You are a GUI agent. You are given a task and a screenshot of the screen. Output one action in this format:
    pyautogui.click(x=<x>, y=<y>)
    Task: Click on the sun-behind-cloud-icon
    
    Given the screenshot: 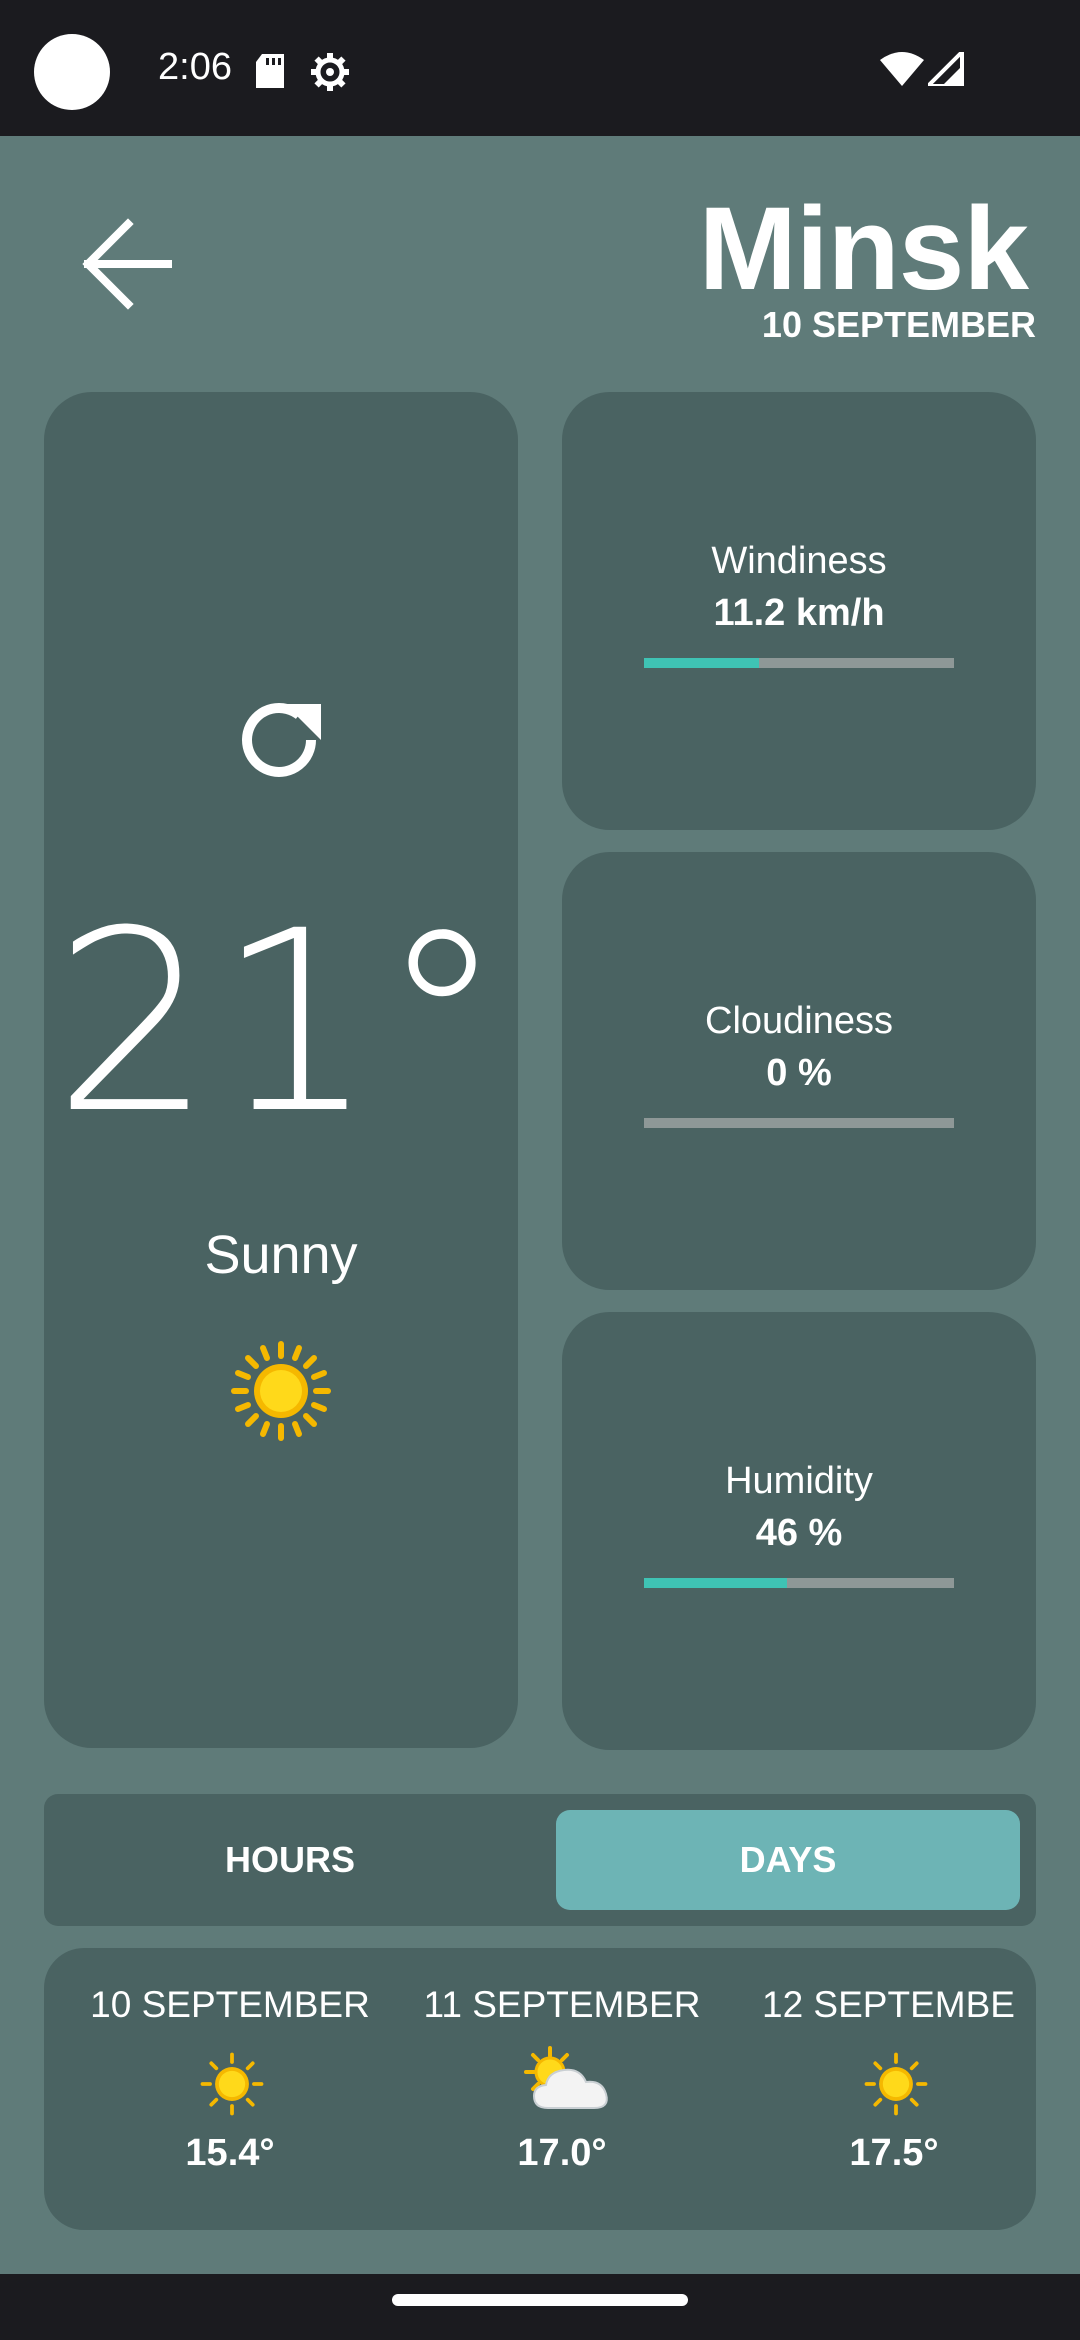 What is the action you would take?
    pyautogui.click(x=570, y=2084)
    